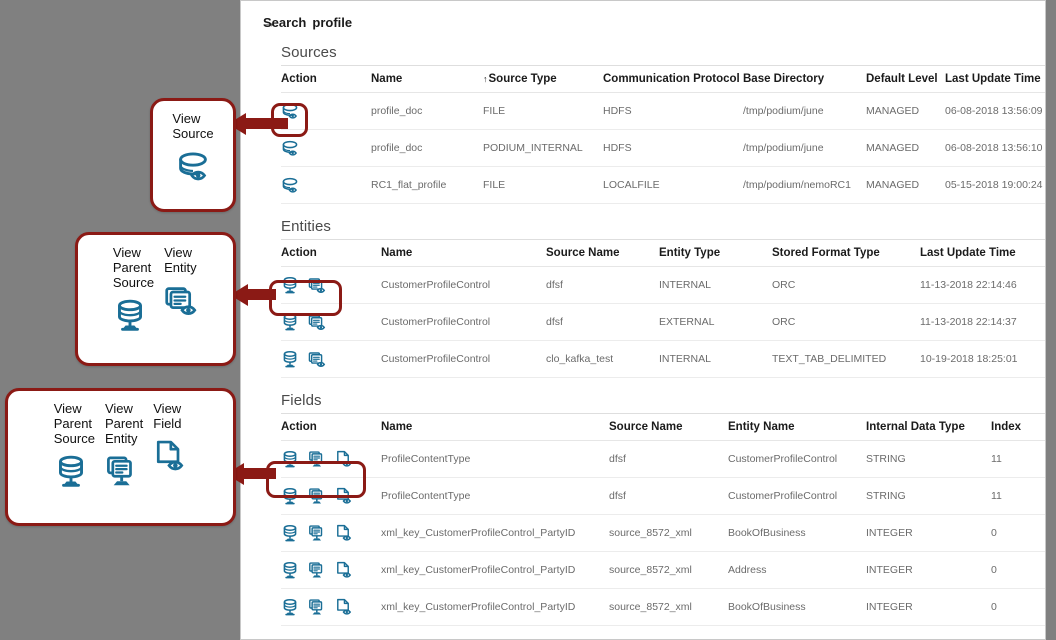 The image size is (1056, 640). What do you see at coordinates (982, 322) in the screenshot?
I see `cell-last-update-time: 11-13-2018 22:14:37` at bounding box center [982, 322].